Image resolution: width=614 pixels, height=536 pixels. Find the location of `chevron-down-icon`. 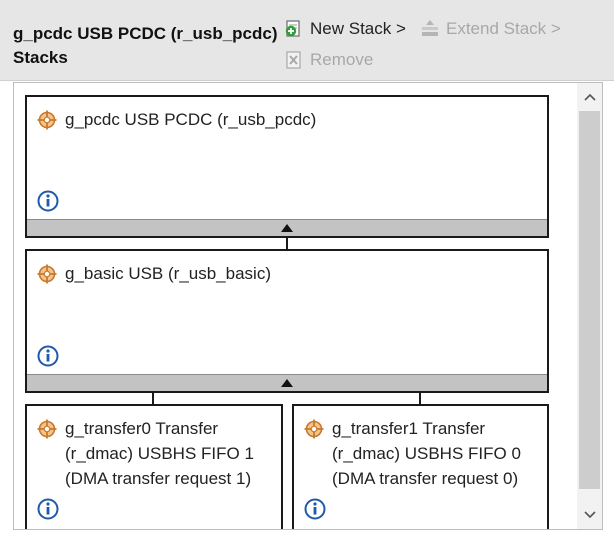

chevron-down-icon is located at coordinates (589, 515).